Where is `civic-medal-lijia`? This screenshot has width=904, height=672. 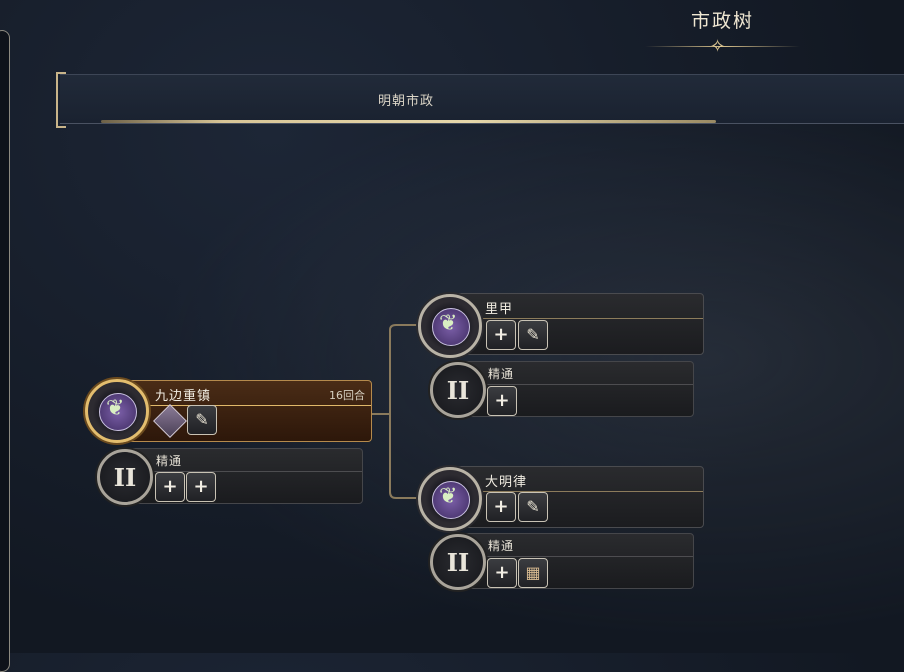
civic-medal-lijia is located at coordinates (450, 326).